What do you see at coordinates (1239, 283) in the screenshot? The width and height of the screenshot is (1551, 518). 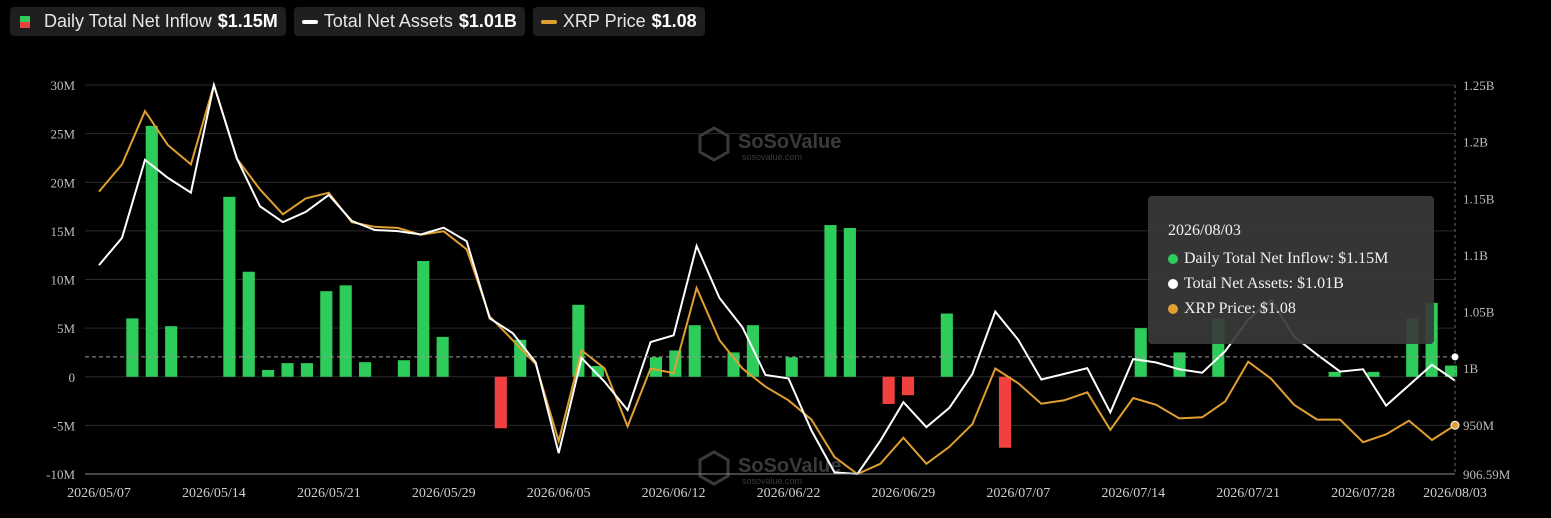 I see `tooltip-label: Total Net Assets:` at bounding box center [1239, 283].